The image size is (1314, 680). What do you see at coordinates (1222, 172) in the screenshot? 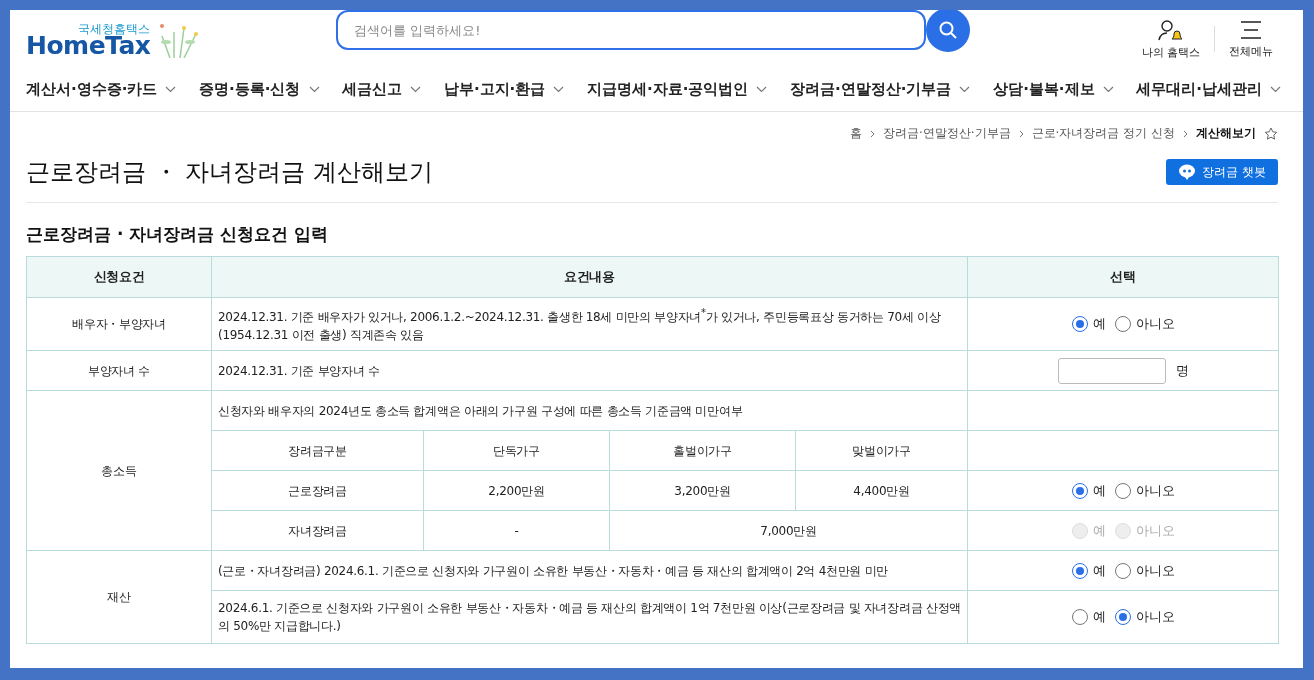
I see `chatbot-button: 장려금 챗봇` at bounding box center [1222, 172].